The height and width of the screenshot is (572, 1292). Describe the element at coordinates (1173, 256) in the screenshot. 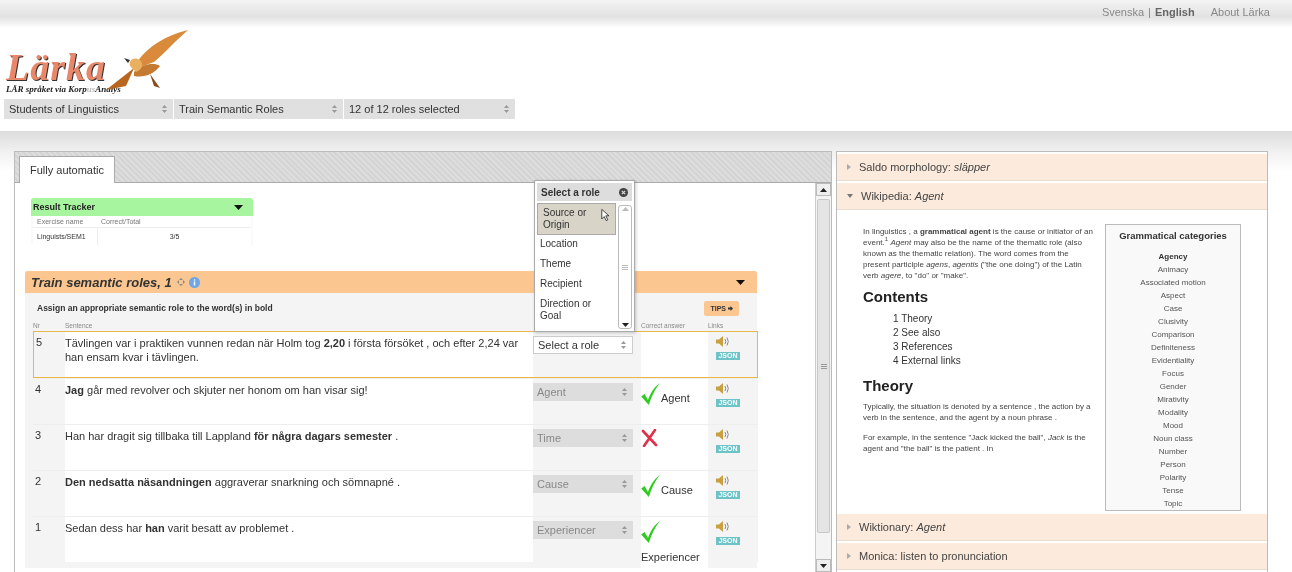

I see `category-link: Agency` at that location.